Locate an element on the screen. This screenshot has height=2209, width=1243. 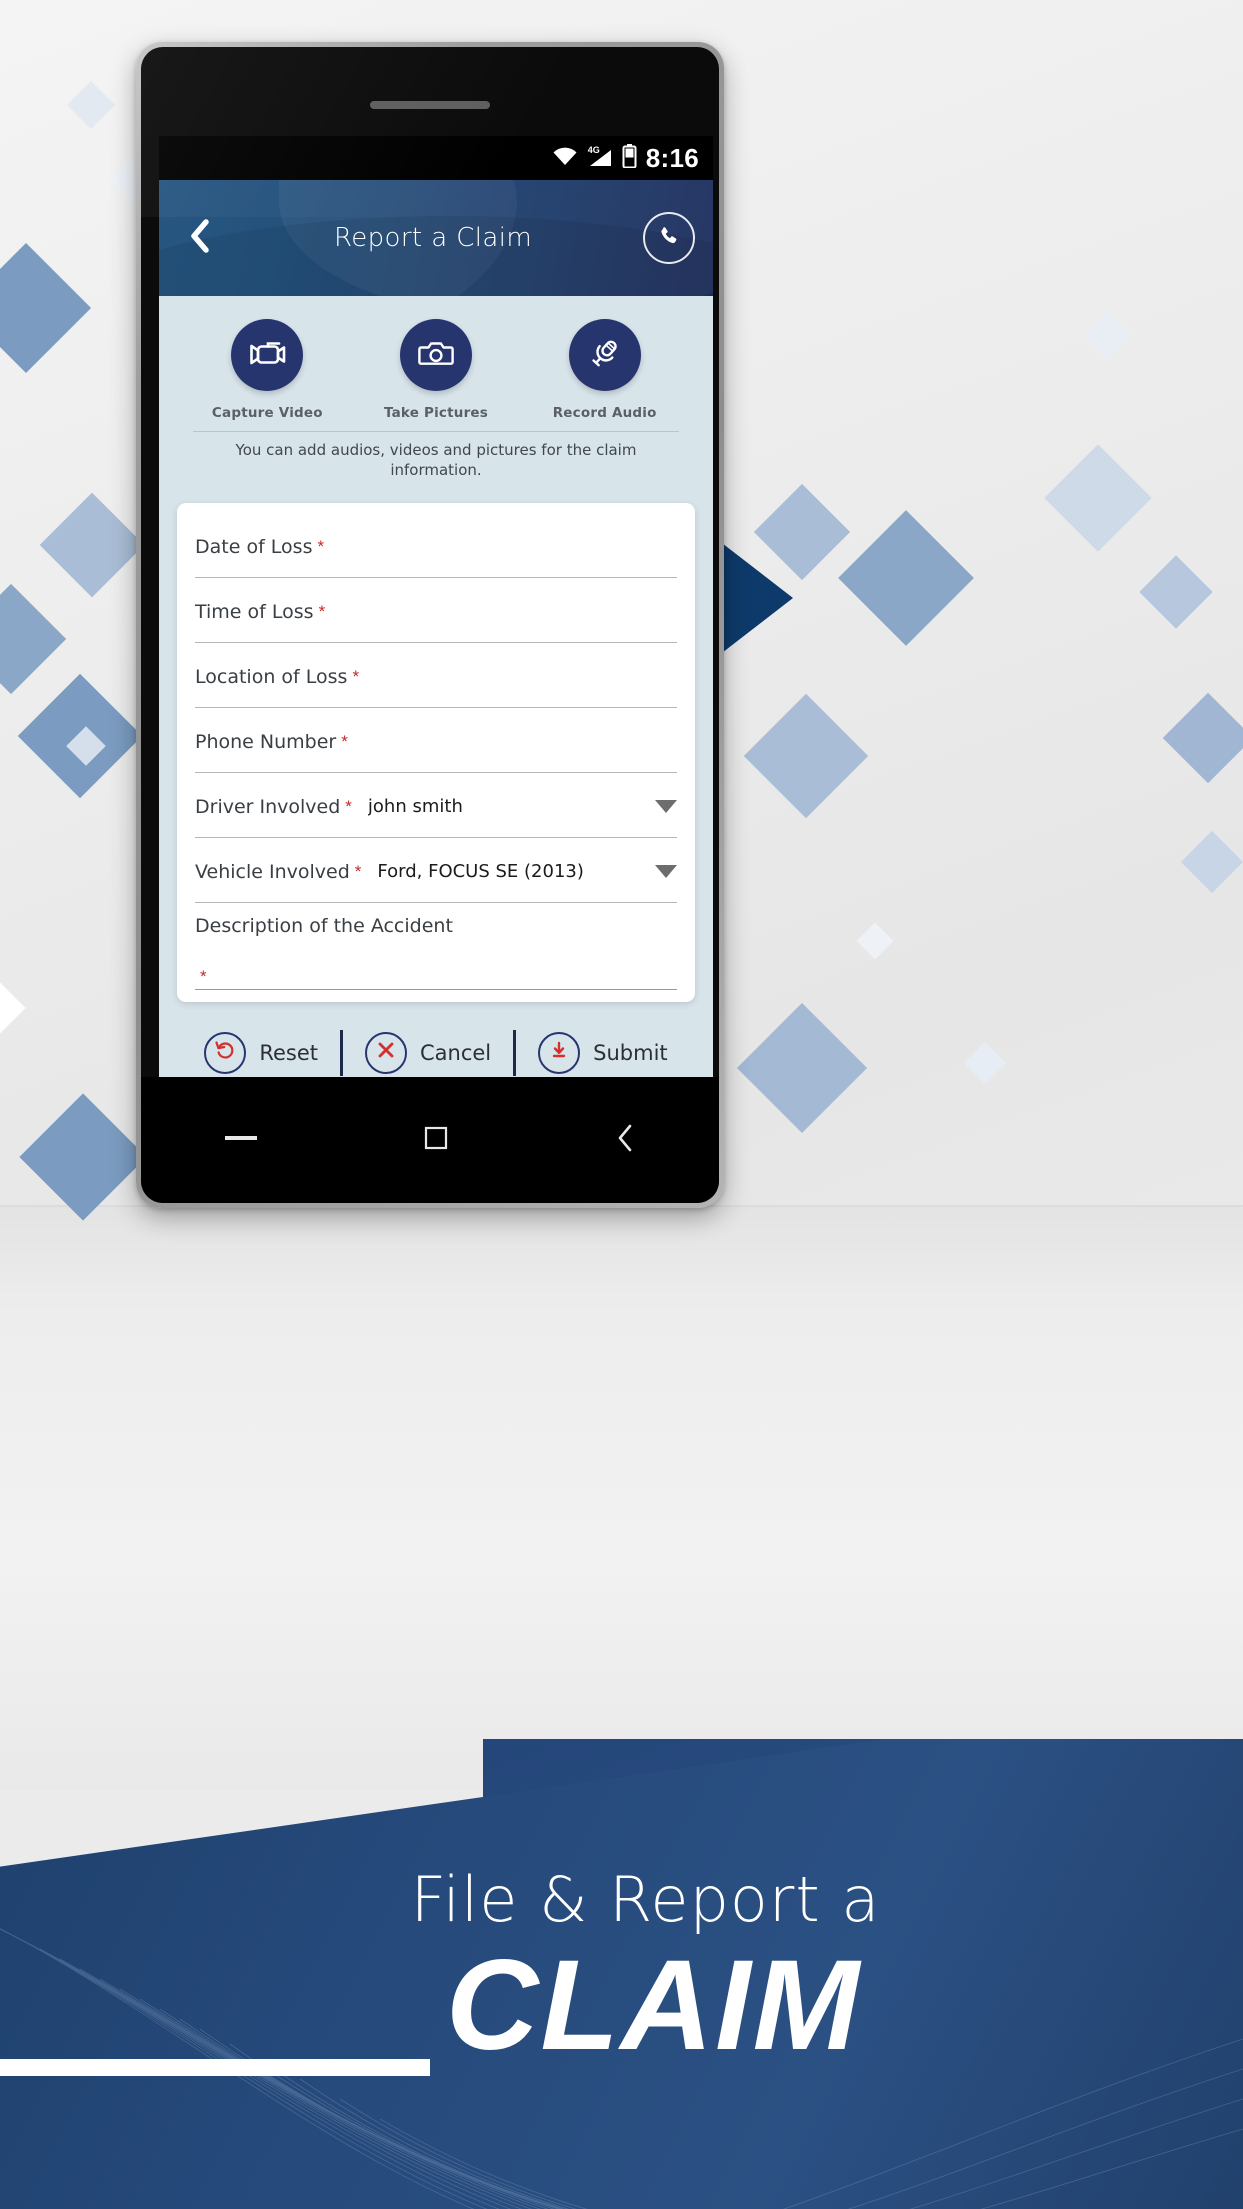
form-actions: Reset Cancel Submit is located at coordinates (436, 1052).